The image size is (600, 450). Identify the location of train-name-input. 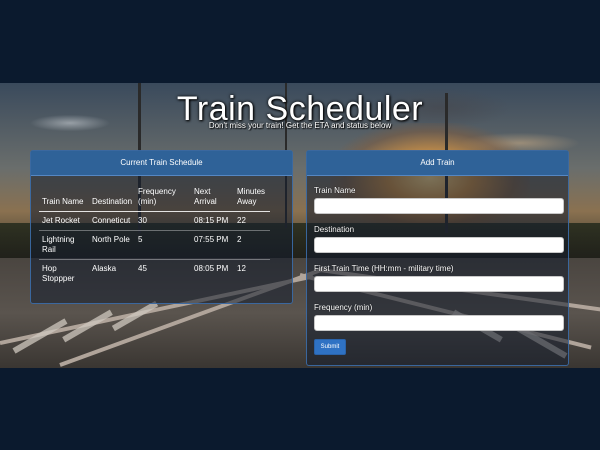
(439, 206).